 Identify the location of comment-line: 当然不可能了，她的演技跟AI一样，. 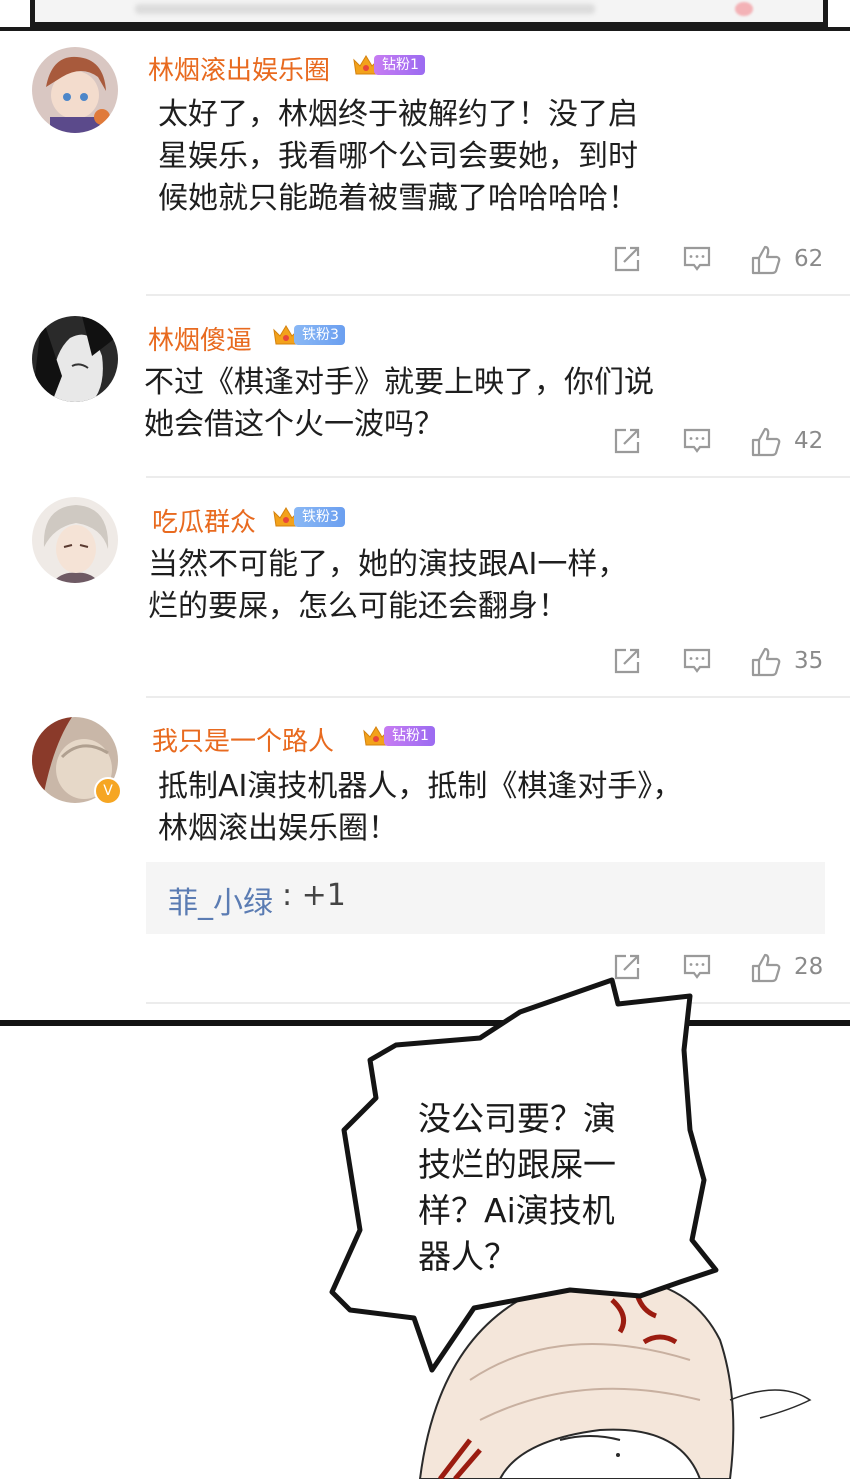
(388, 564).